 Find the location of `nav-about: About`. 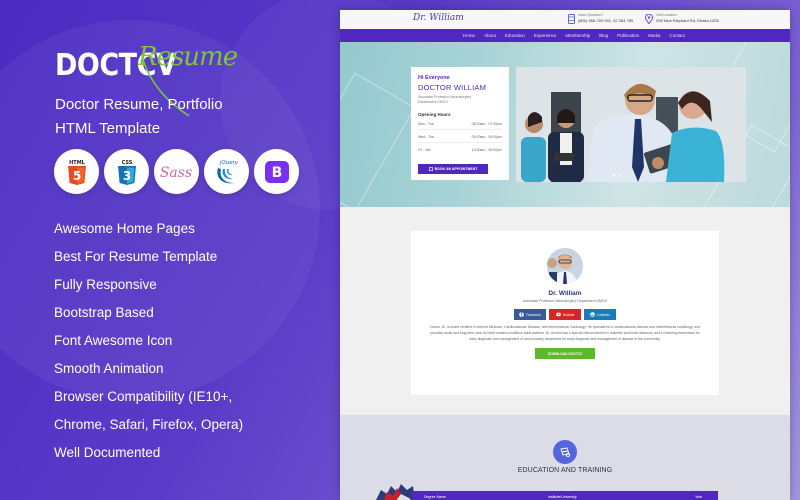

nav-about: About is located at coordinates (490, 35).